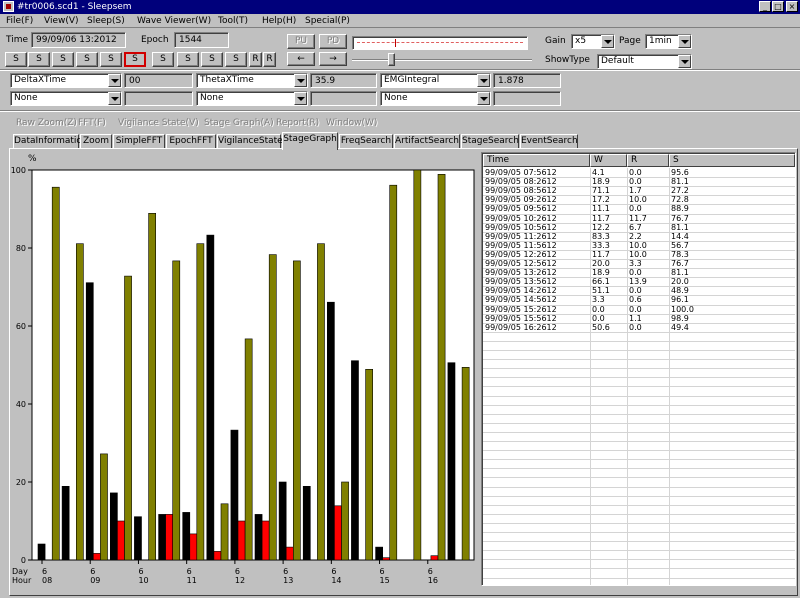 The image size is (800, 598). I want to click on param2-name: ThetaXTime, so click(227, 80).